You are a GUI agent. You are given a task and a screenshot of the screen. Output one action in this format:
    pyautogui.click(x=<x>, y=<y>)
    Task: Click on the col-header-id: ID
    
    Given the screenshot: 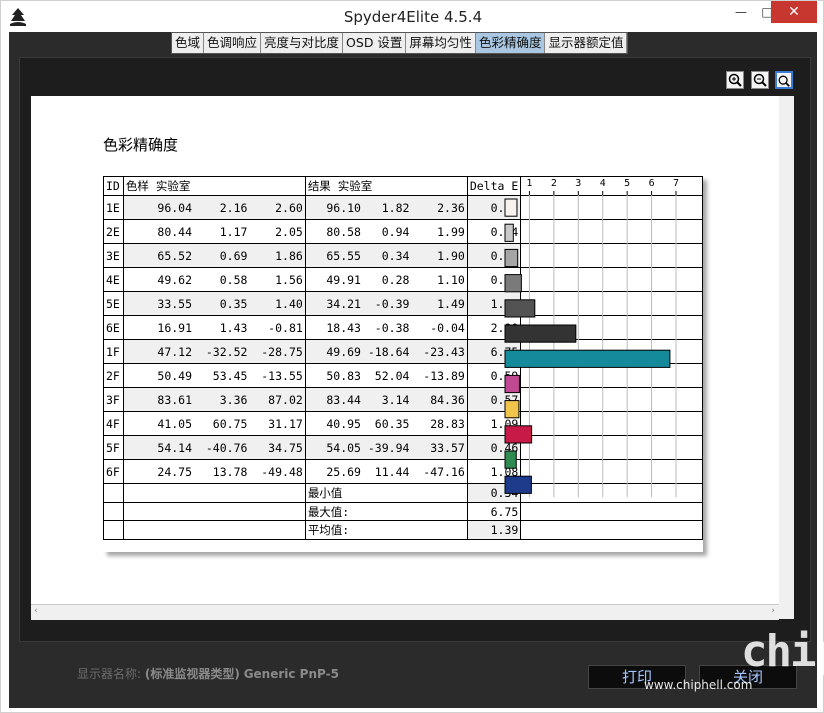 What is the action you would take?
    pyautogui.click(x=113, y=186)
    